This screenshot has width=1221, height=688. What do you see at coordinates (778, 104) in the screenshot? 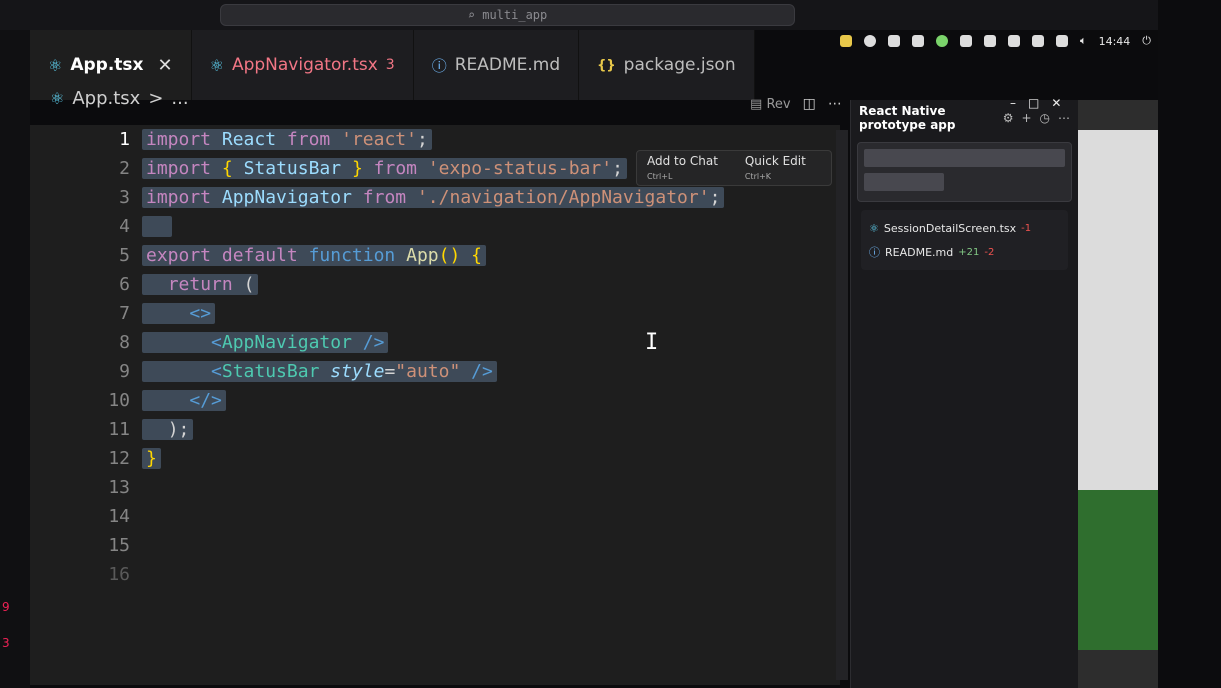
I see `review-tab-label: Rev` at bounding box center [778, 104].